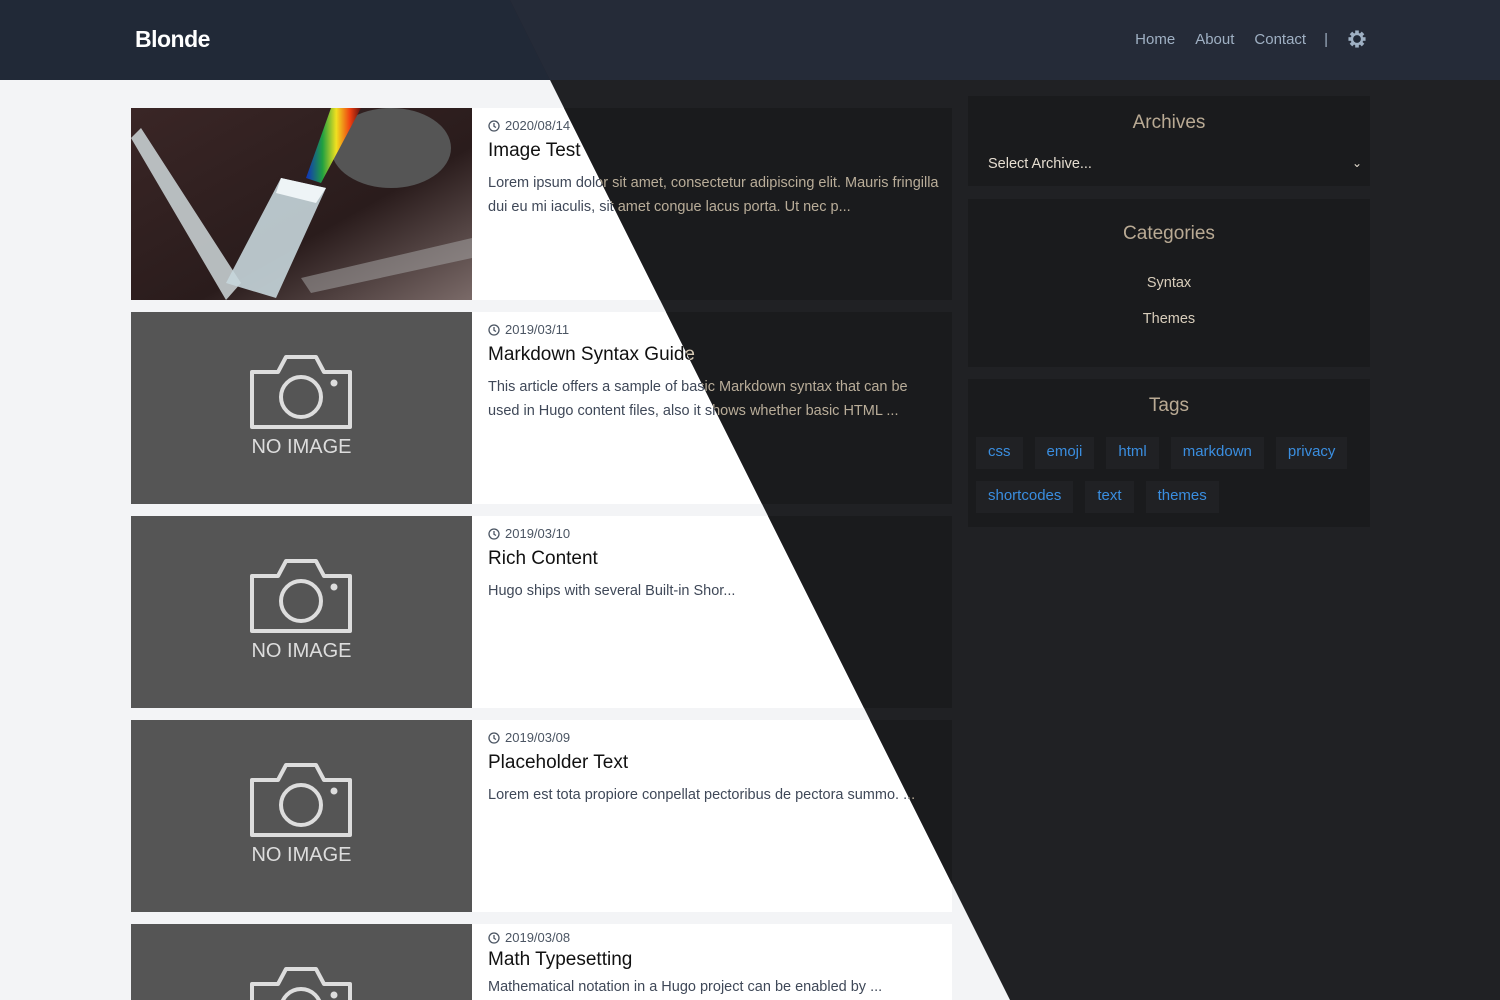 This screenshot has height=1000, width=1500. I want to click on post-date-text: 2019/03/08, so click(538, 937).